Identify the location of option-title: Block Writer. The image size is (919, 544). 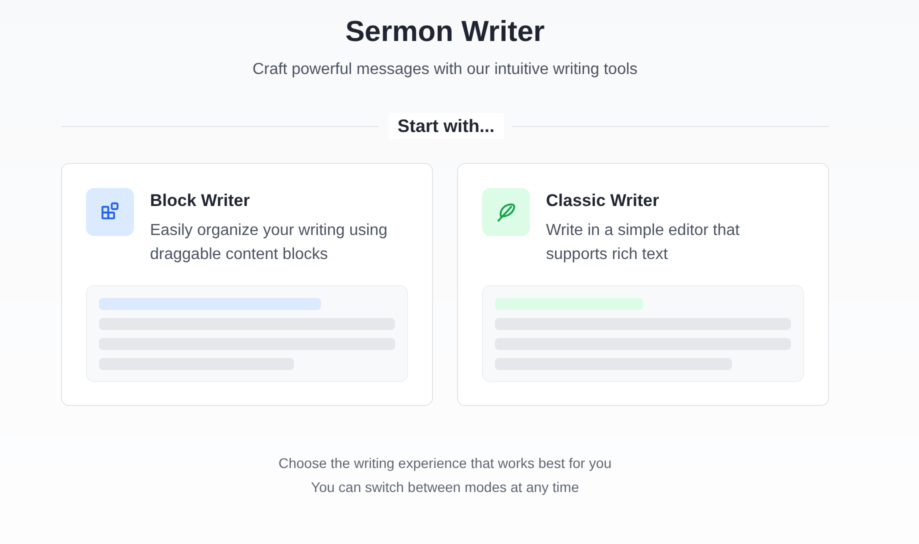
(200, 201).